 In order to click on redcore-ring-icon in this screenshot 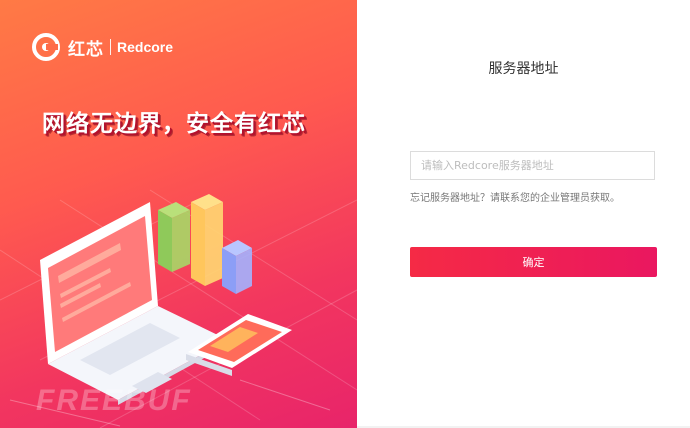, I will do `click(46, 47)`.